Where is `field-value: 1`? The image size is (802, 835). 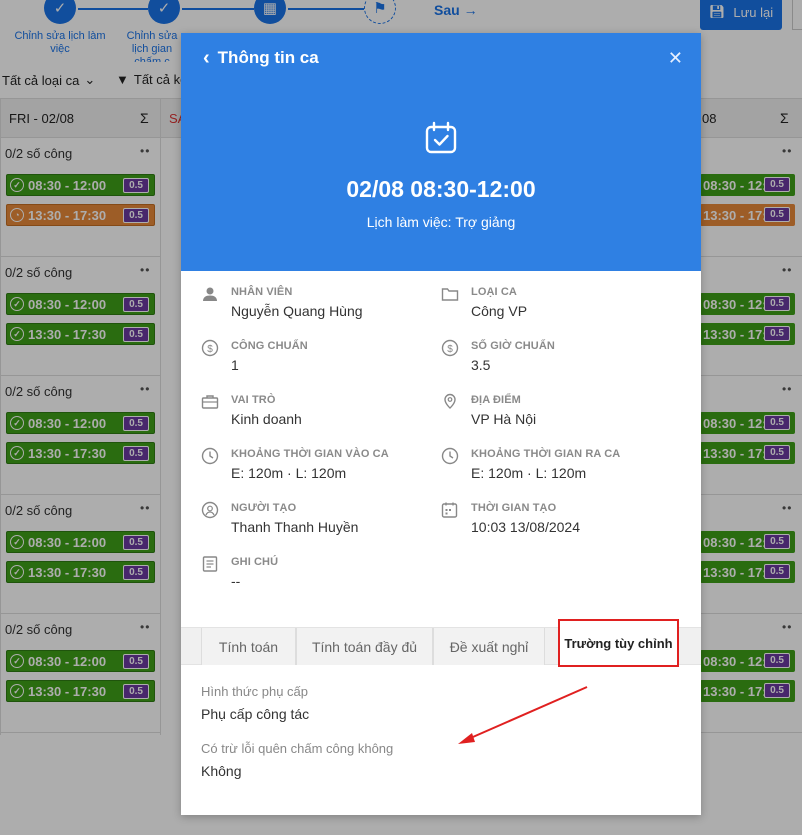
field-value: 1 is located at coordinates (235, 365).